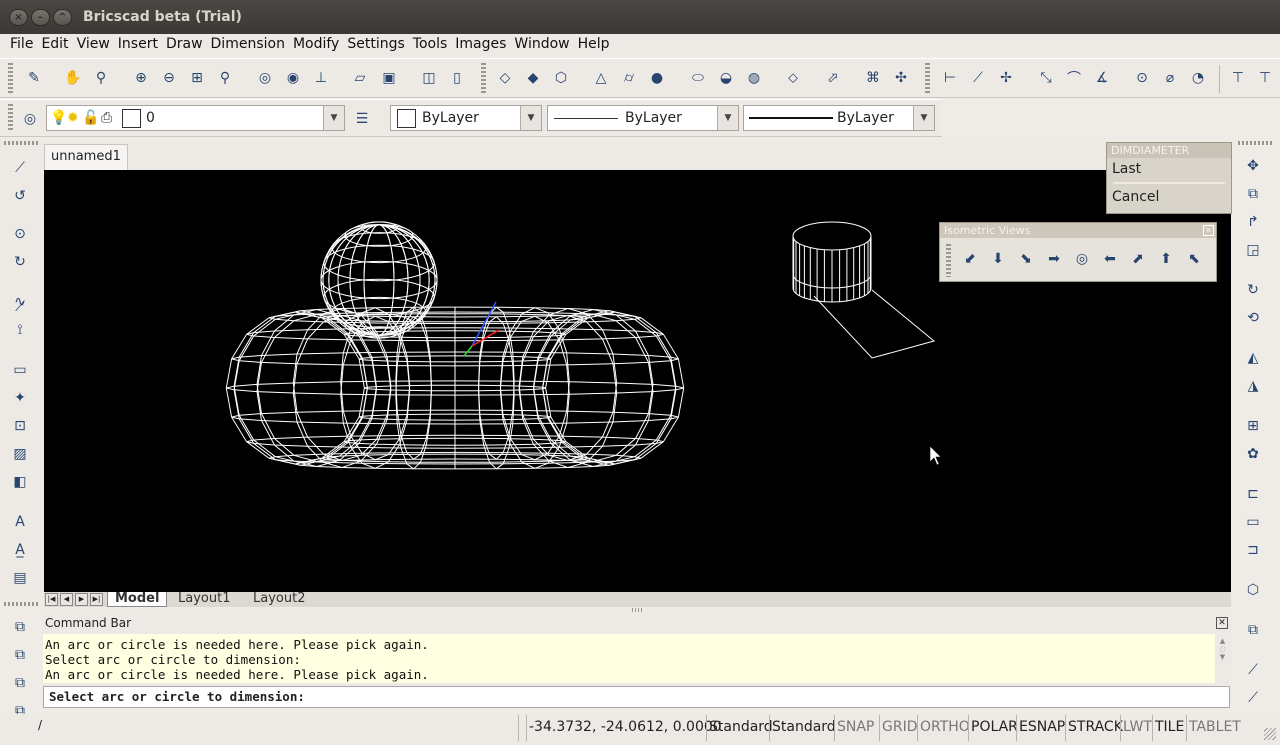  Describe the element at coordinates (20, 522) in the screenshot. I see `text-icon: A` at that location.